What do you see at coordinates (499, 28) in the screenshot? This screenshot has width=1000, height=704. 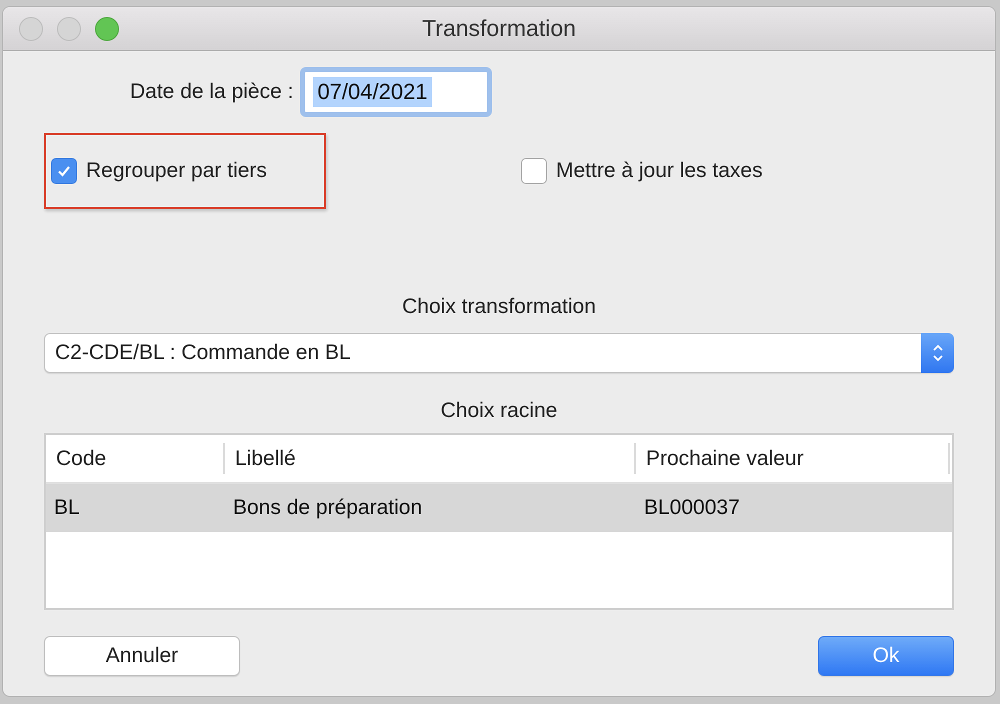 I see `window-title: Transformation` at bounding box center [499, 28].